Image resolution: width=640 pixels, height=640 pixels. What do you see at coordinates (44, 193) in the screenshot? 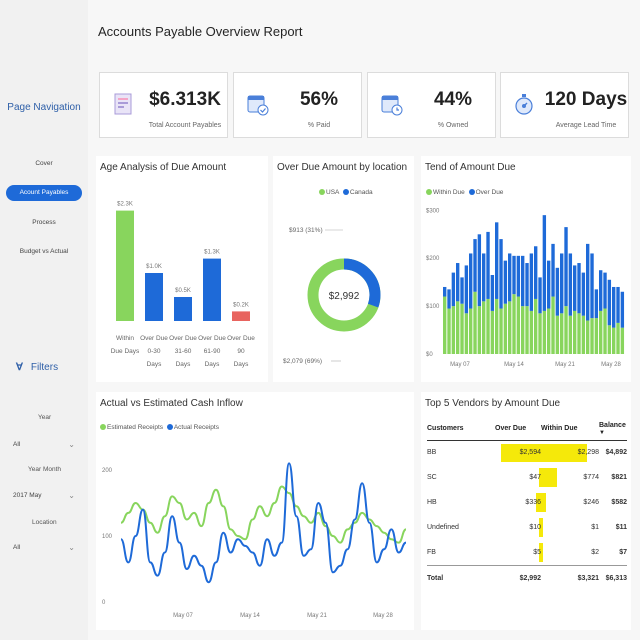
I see `nav-item-account-payables: Acount Payables` at bounding box center [44, 193].